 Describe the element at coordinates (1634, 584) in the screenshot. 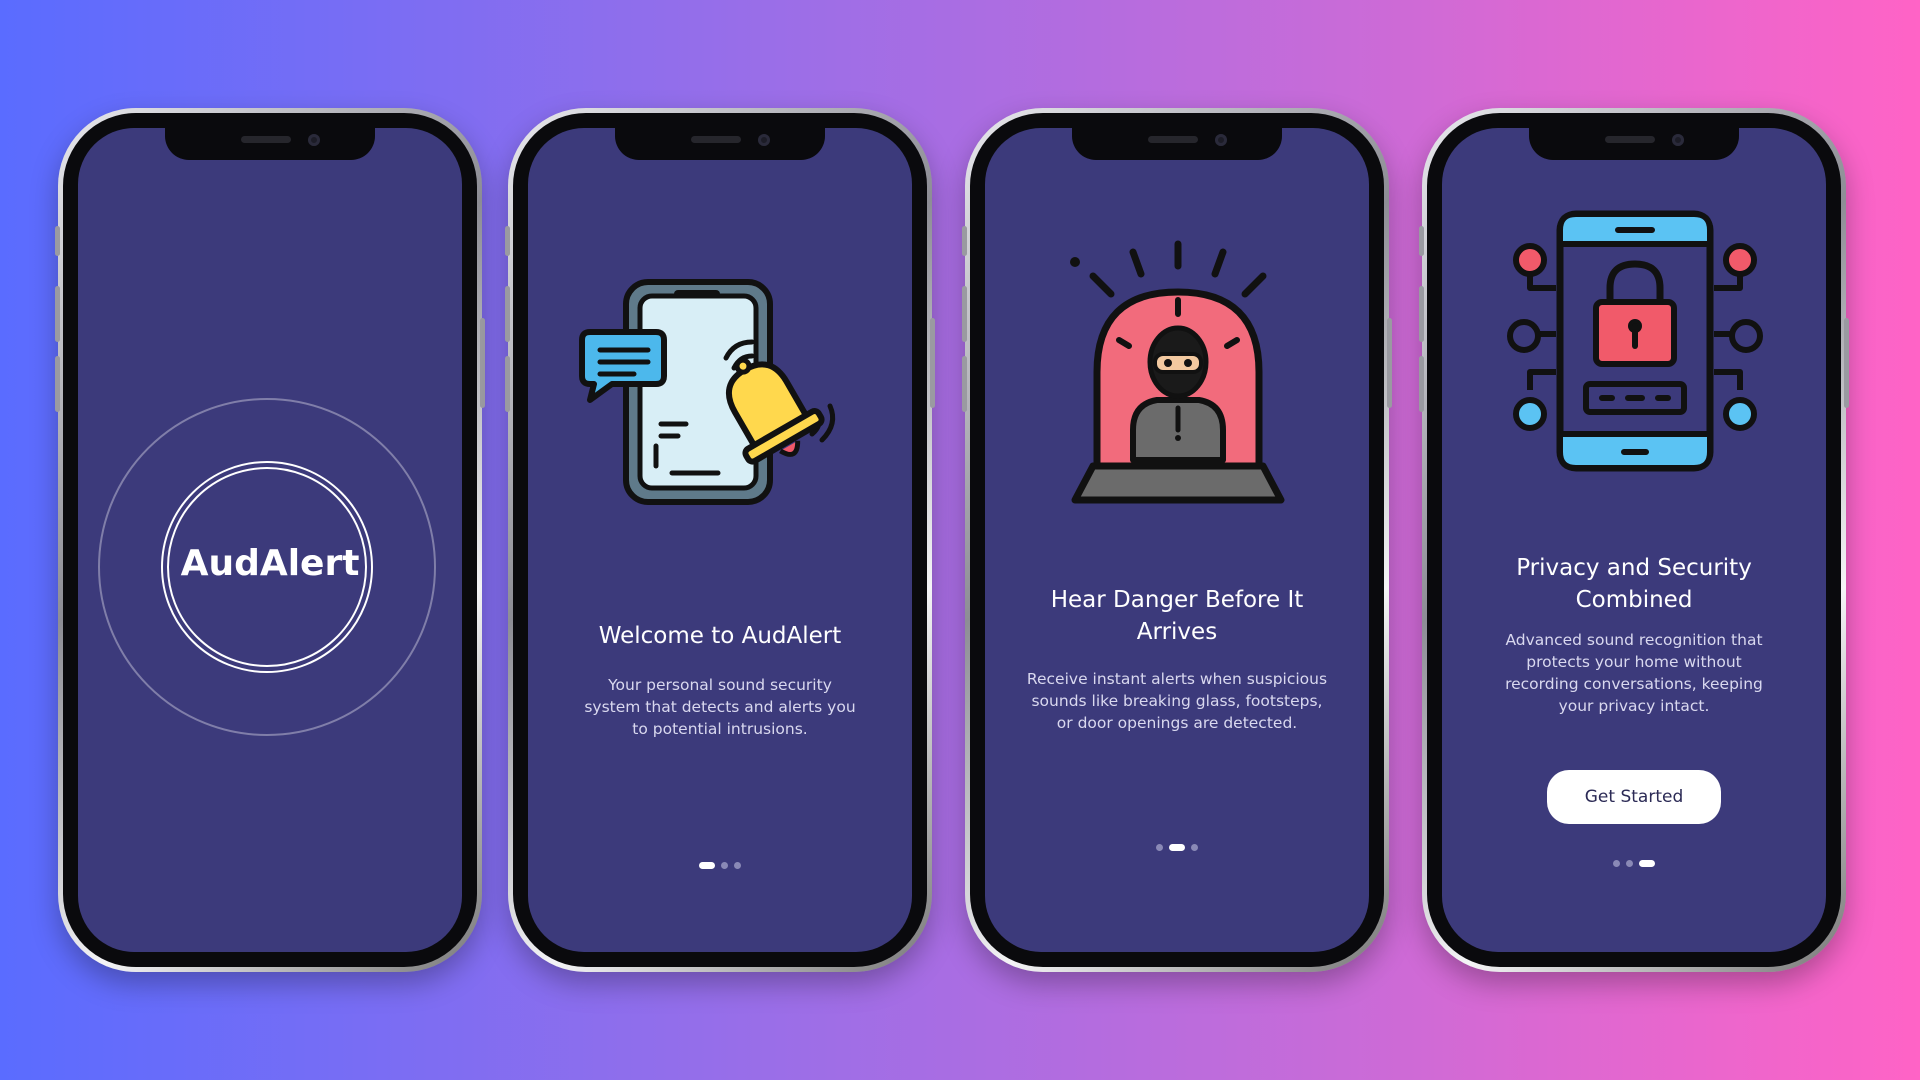

I see `screen-title: Privacy and Security Combined` at that location.